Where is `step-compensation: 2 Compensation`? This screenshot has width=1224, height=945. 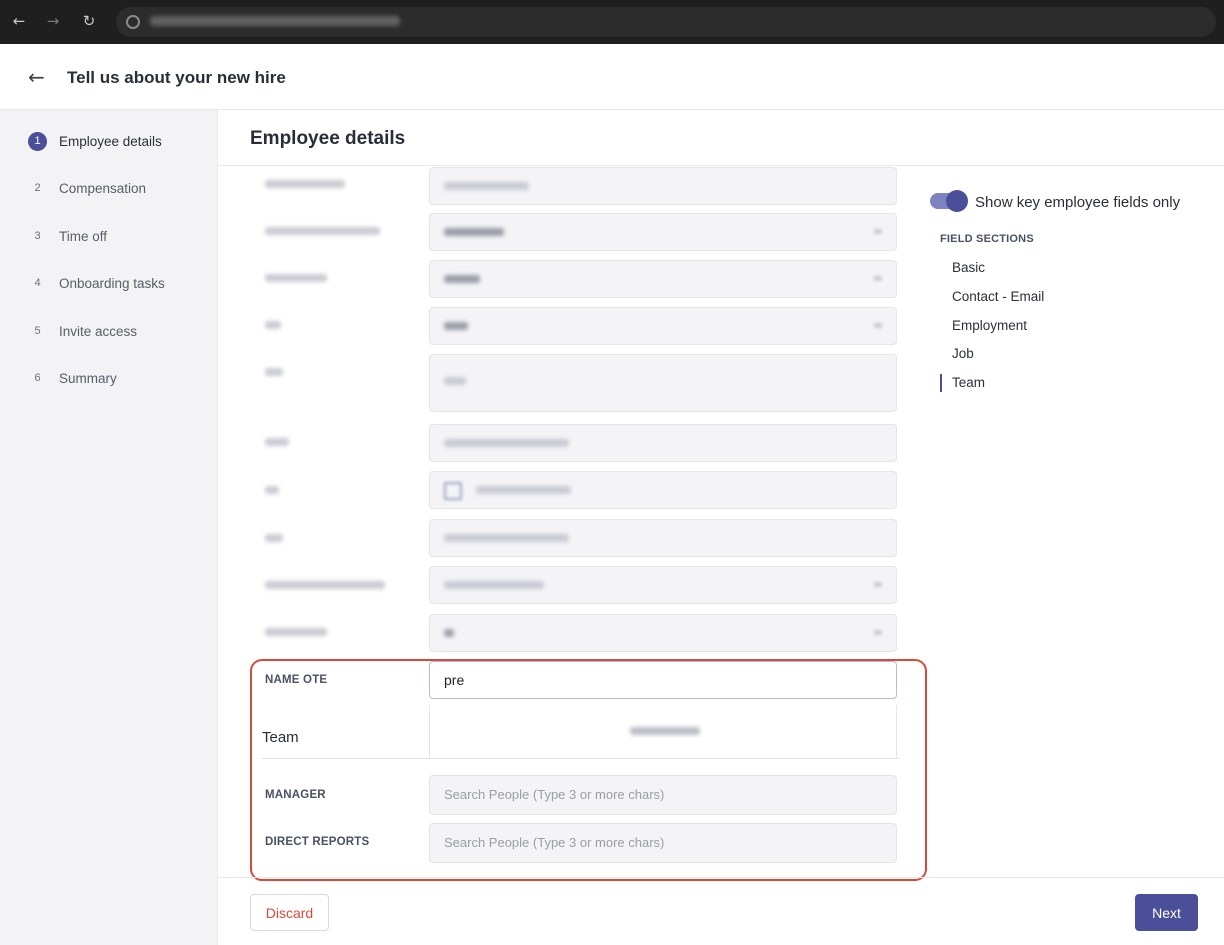 step-compensation: 2 Compensation is located at coordinates (87, 188).